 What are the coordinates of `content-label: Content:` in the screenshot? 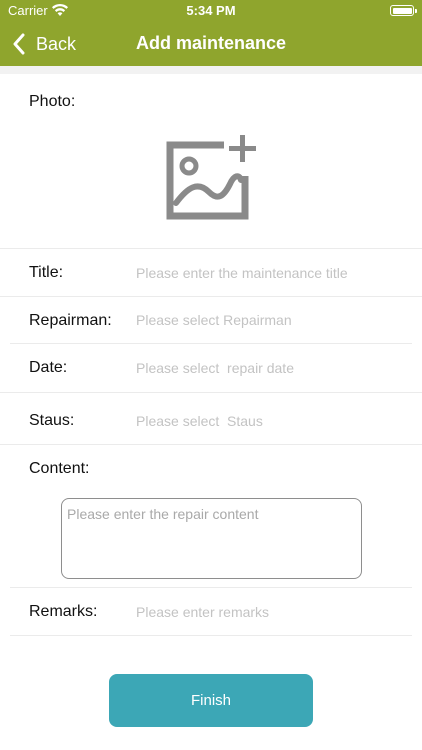 It's located at (59, 468).